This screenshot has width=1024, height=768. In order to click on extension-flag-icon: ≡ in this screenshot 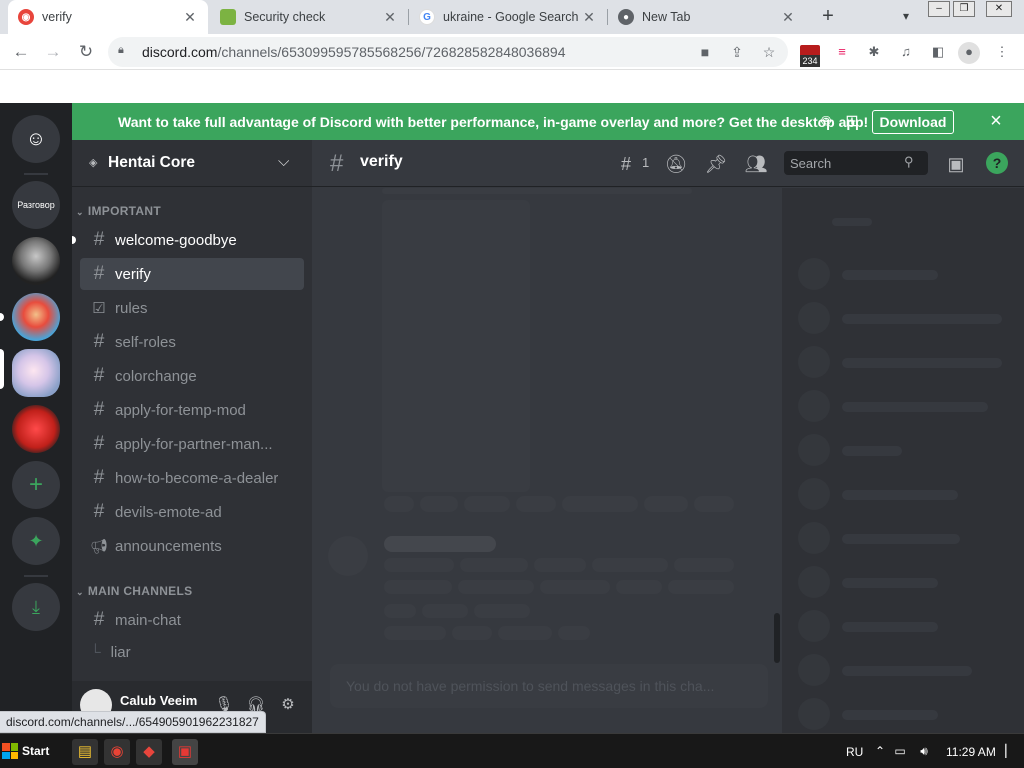, I will do `click(842, 52)`.